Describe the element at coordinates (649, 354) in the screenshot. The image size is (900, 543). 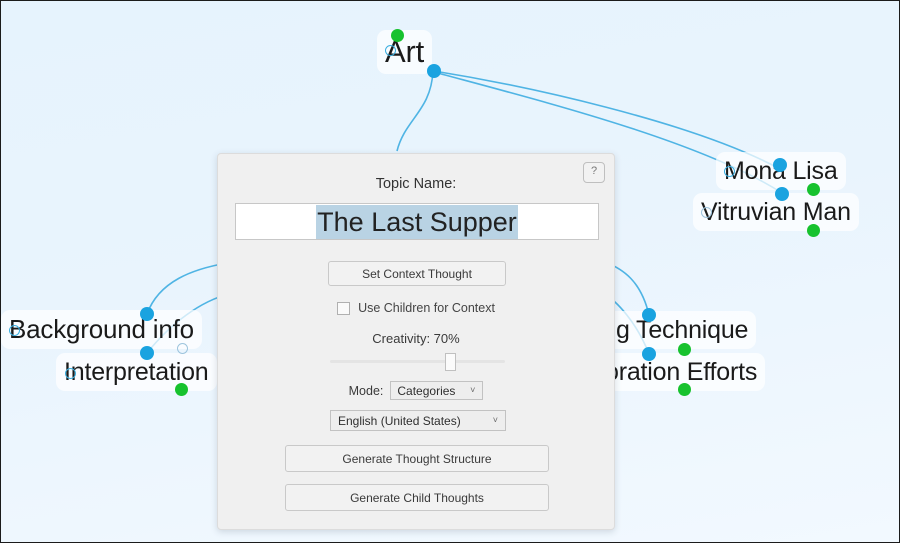
I see `node-restoration-efforts-blue-dot-icon` at that location.